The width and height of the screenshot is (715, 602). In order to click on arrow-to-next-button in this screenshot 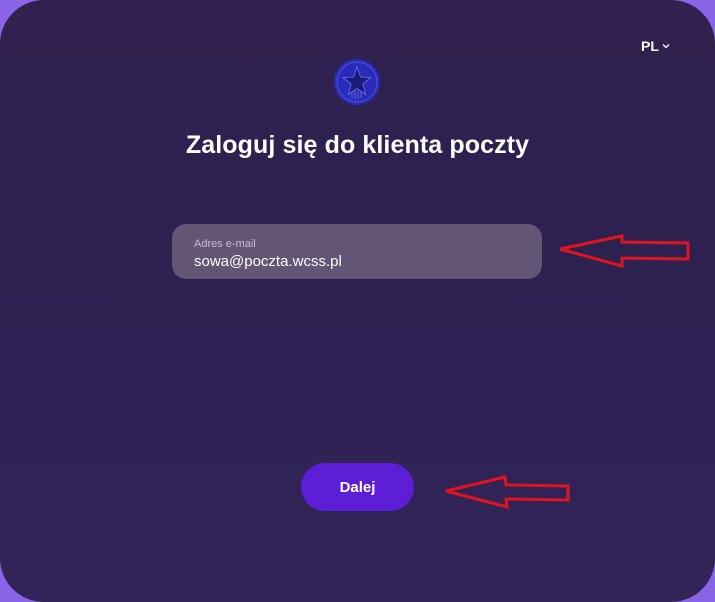, I will do `click(507, 492)`.